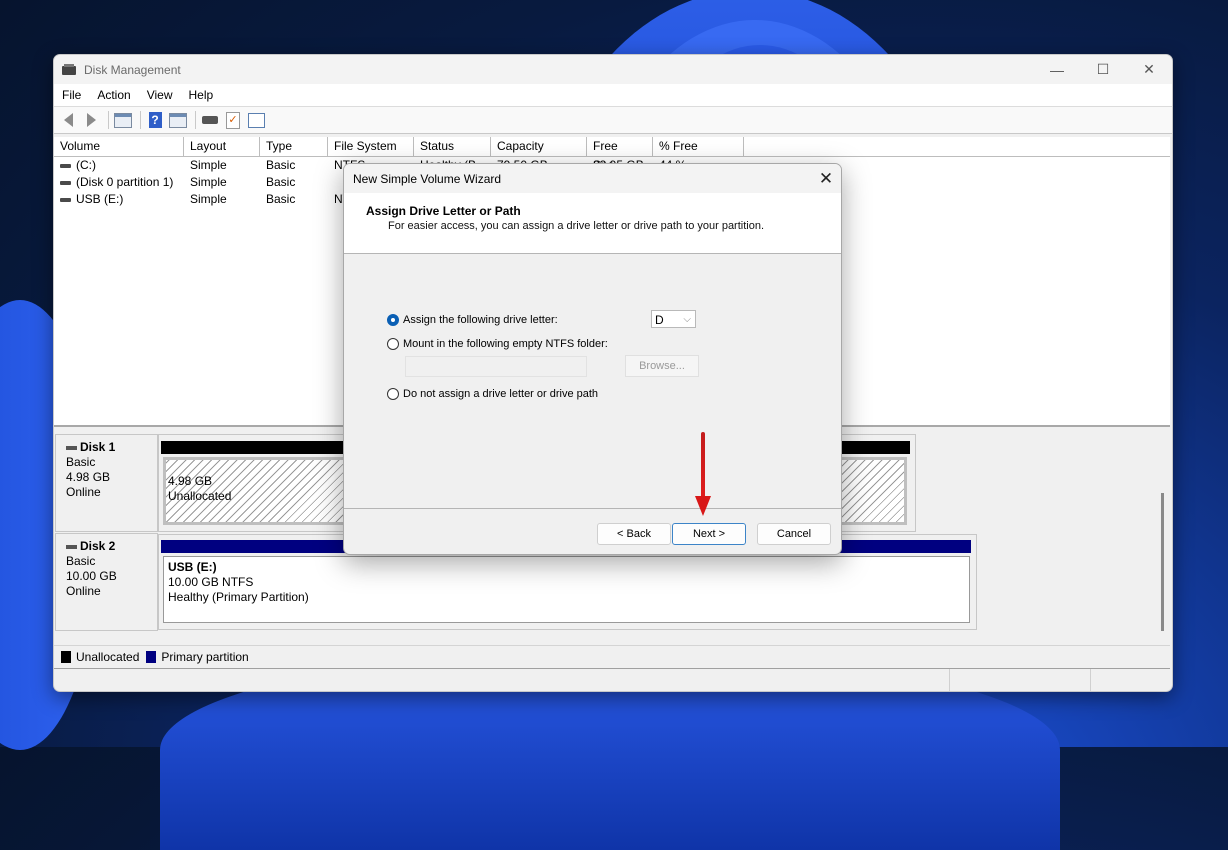 This screenshot has height=850, width=1228. Describe the element at coordinates (659, 320) in the screenshot. I see `drive-letter-value: D` at that location.